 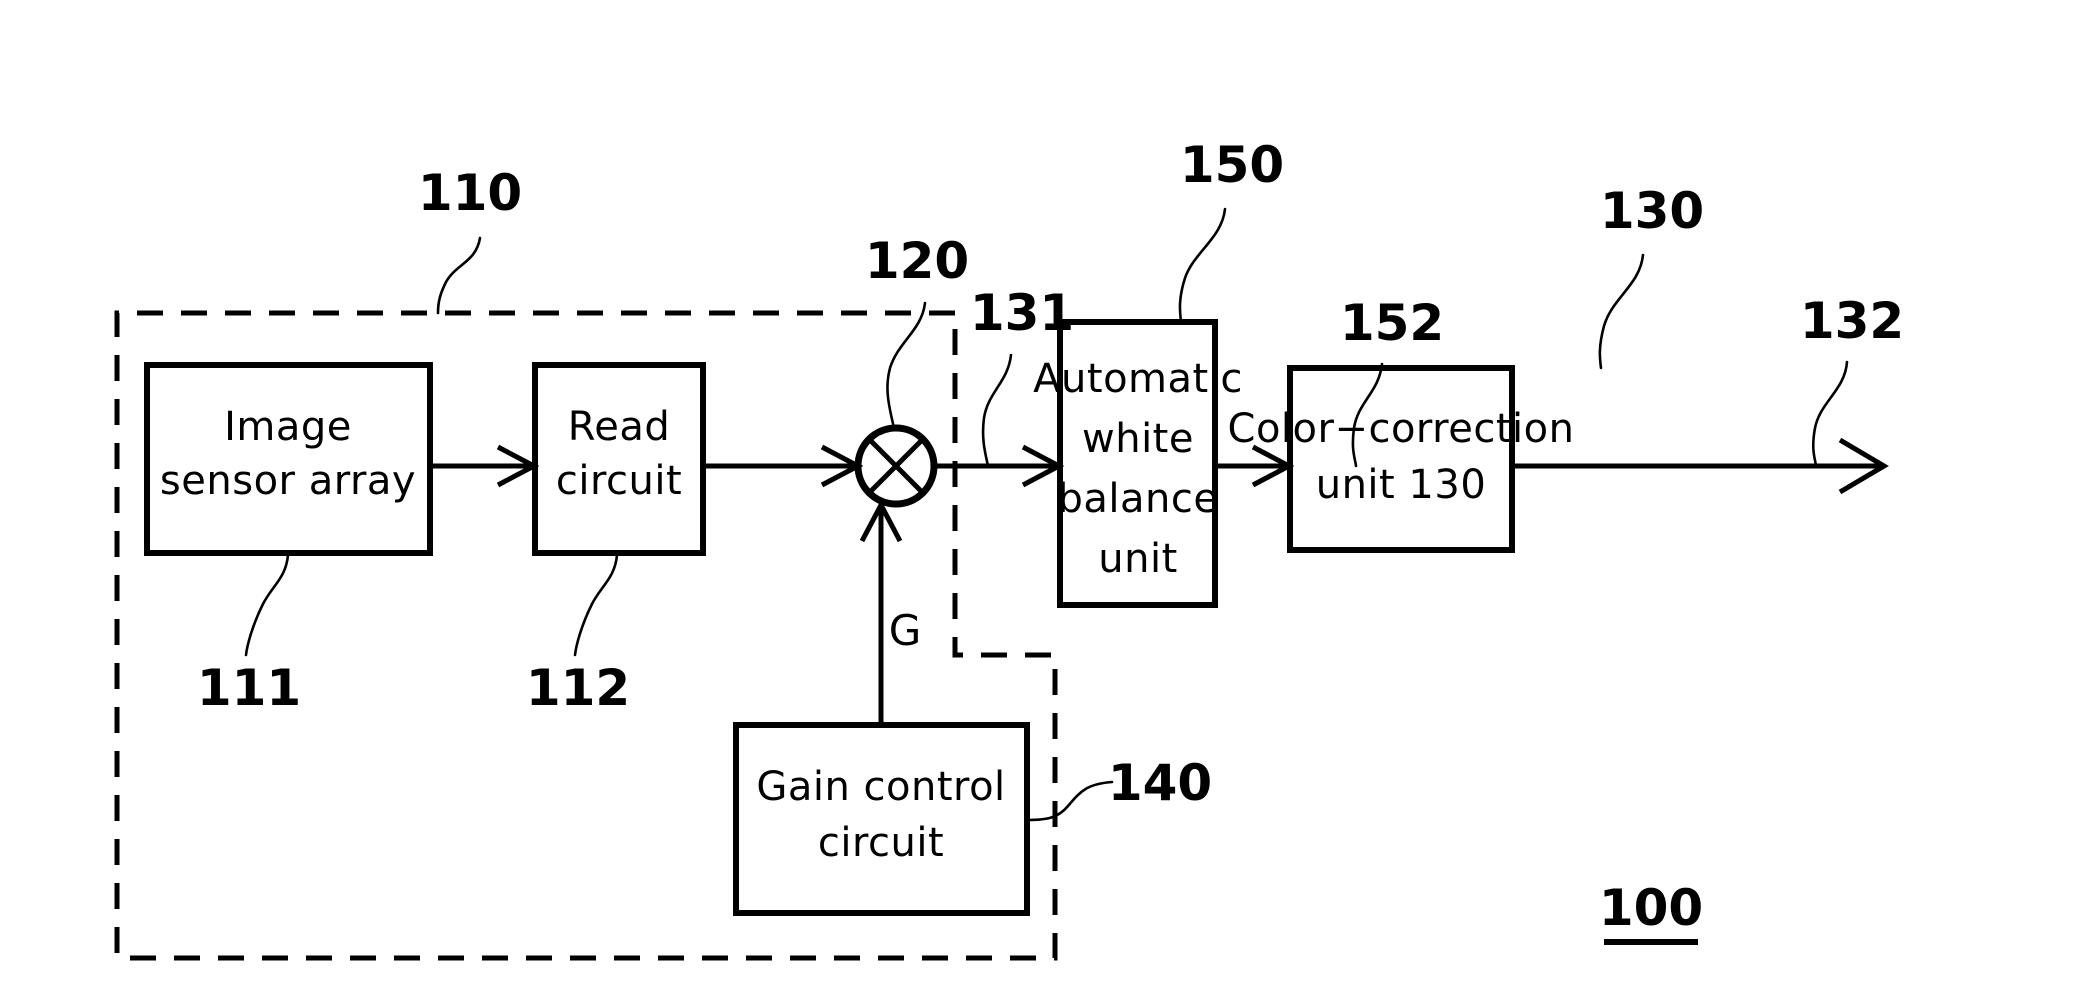 I want to click on image-sensor-array-label-line1: Image, so click(x=288, y=427).